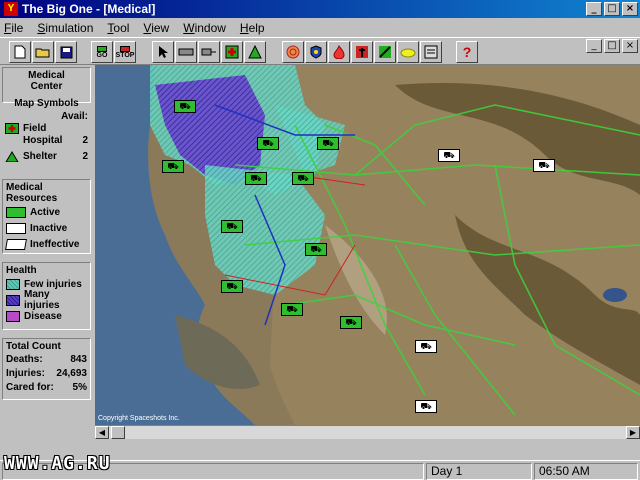 This screenshot has width=640, height=480. Describe the element at coordinates (293, 52) in the screenshot. I see `quake-icon` at that location.